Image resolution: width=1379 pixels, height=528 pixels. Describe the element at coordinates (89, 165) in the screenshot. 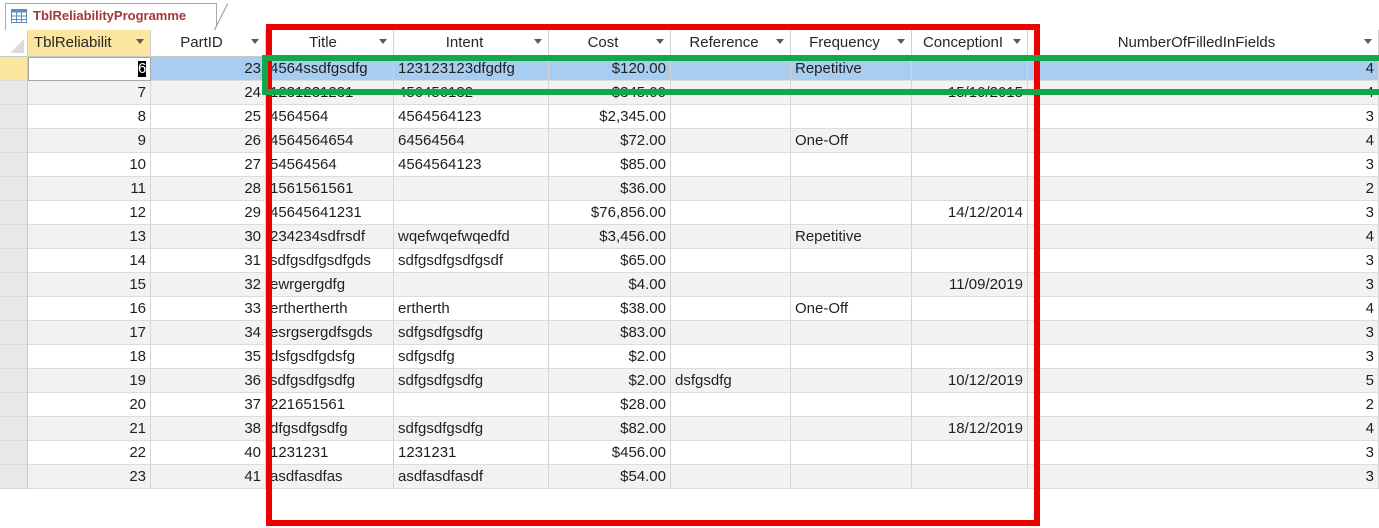

I see `table-cell: 10` at that location.